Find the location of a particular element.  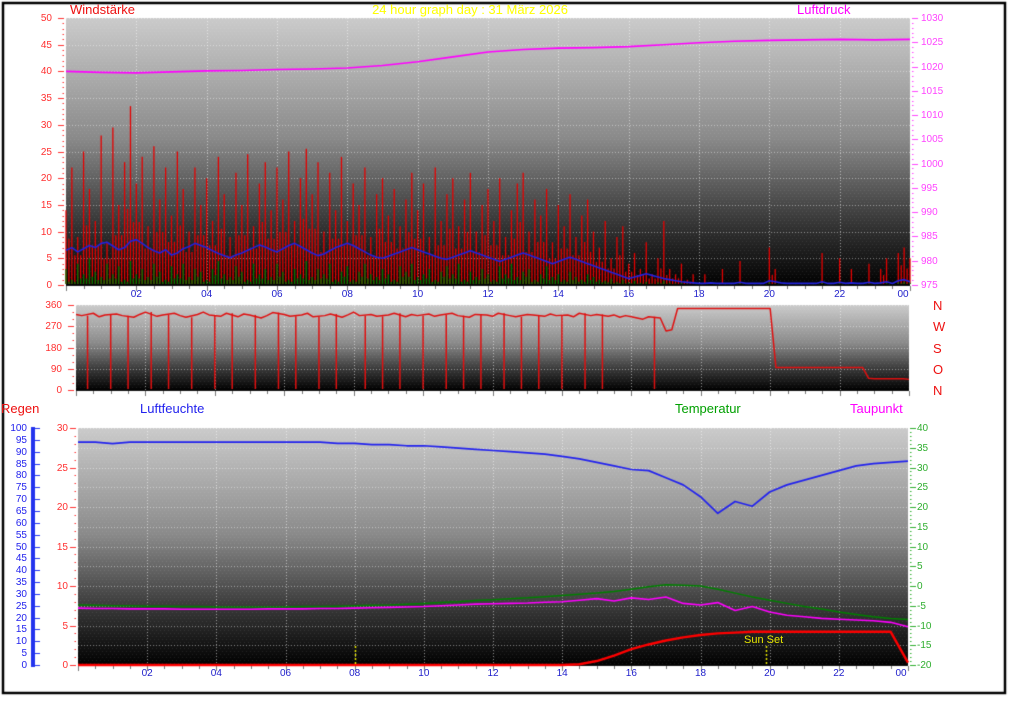

tick-label: 360 is located at coordinates (53, 305).